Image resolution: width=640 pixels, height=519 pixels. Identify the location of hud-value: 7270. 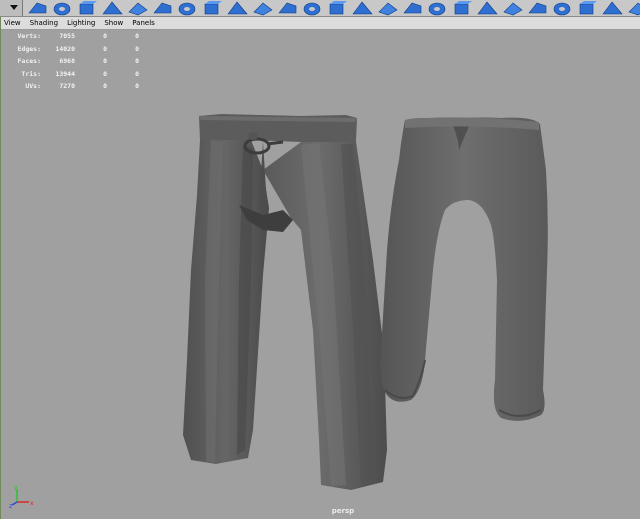
(67, 86).